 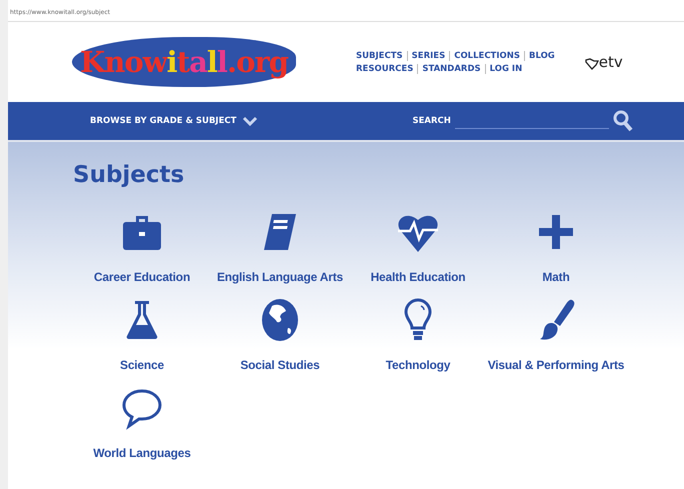 I want to click on nav-link: COLLECTIONS, so click(x=486, y=55).